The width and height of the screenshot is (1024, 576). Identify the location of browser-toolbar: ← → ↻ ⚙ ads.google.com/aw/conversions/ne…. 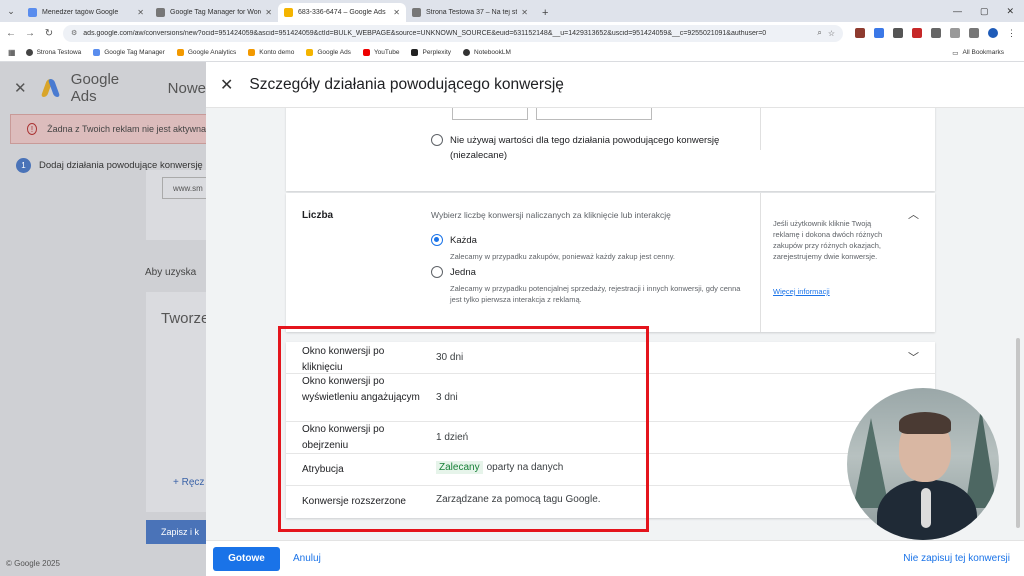
(512, 33).